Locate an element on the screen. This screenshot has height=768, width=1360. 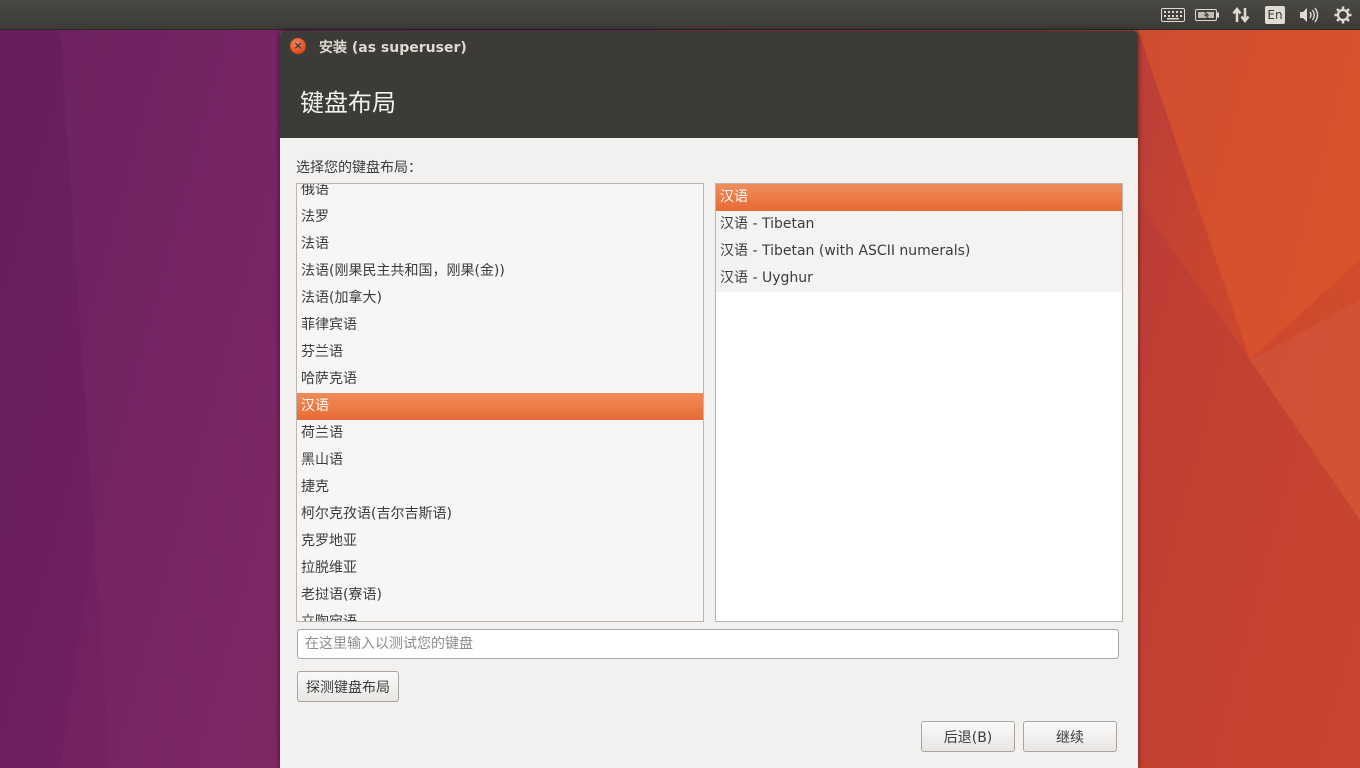
variant-list-item: 汉语 is located at coordinates (919, 197).